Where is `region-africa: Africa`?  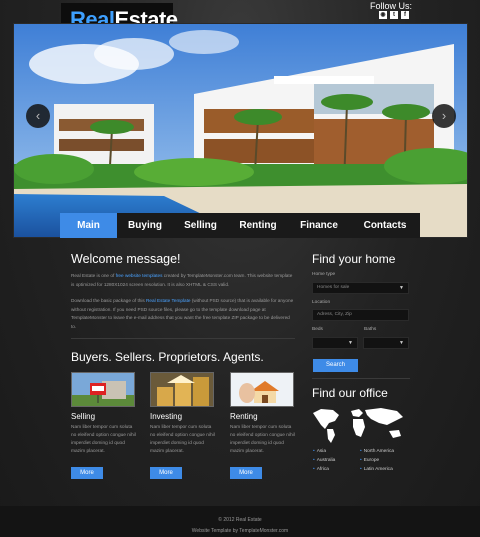 region-africa: Africa is located at coordinates (321, 469).